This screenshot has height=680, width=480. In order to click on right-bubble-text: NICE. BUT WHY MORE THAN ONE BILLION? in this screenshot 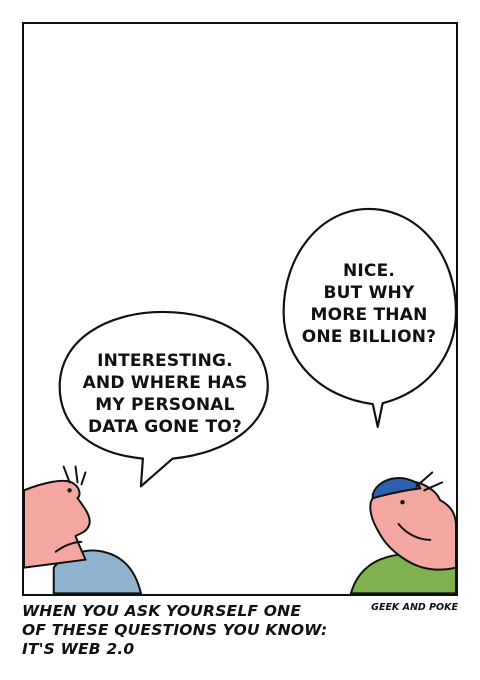, I will do `click(369, 304)`.